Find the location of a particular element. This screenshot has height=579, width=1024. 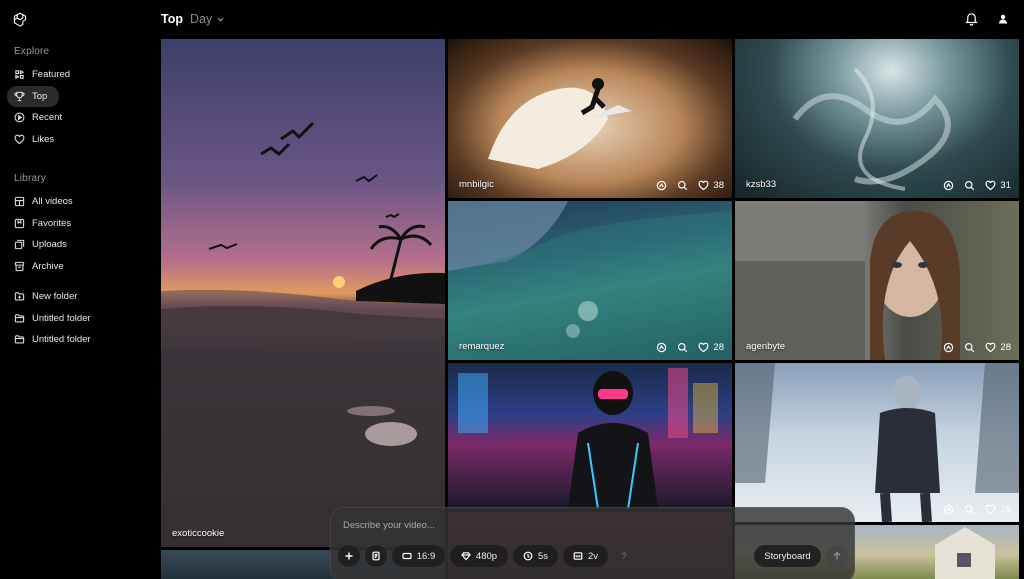

wave-scene-graphic is located at coordinates (590, 280).